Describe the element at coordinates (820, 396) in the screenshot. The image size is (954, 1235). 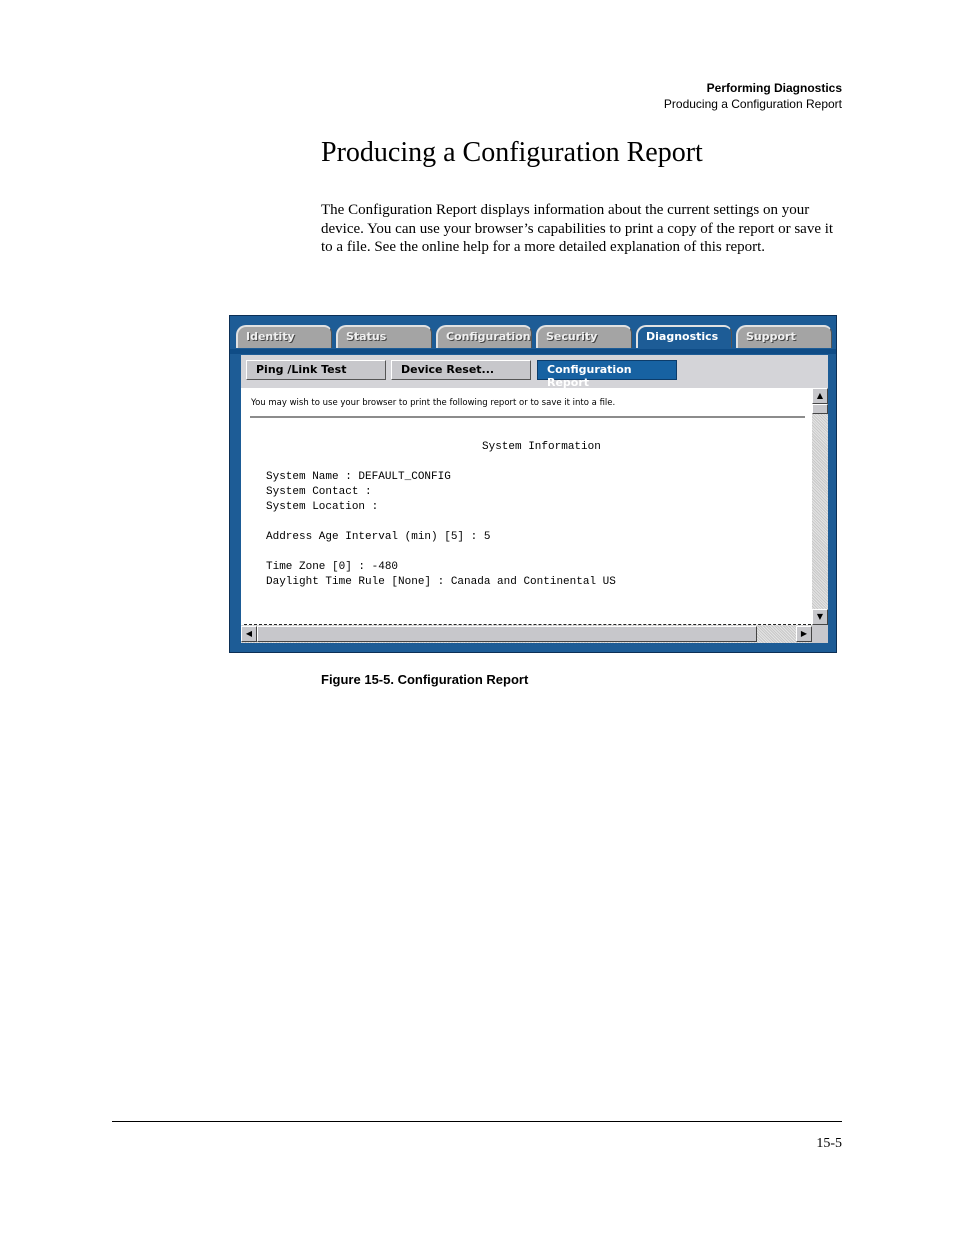
I see `scroll-up-icon: ▲` at that location.